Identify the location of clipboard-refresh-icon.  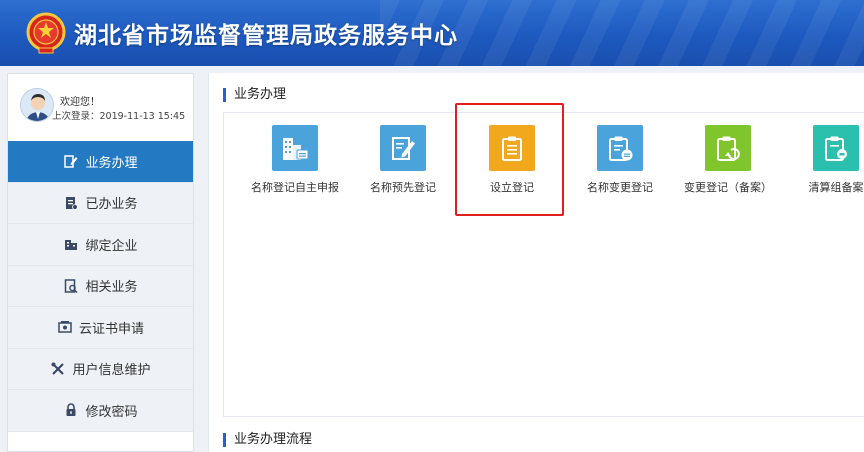
(728, 148).